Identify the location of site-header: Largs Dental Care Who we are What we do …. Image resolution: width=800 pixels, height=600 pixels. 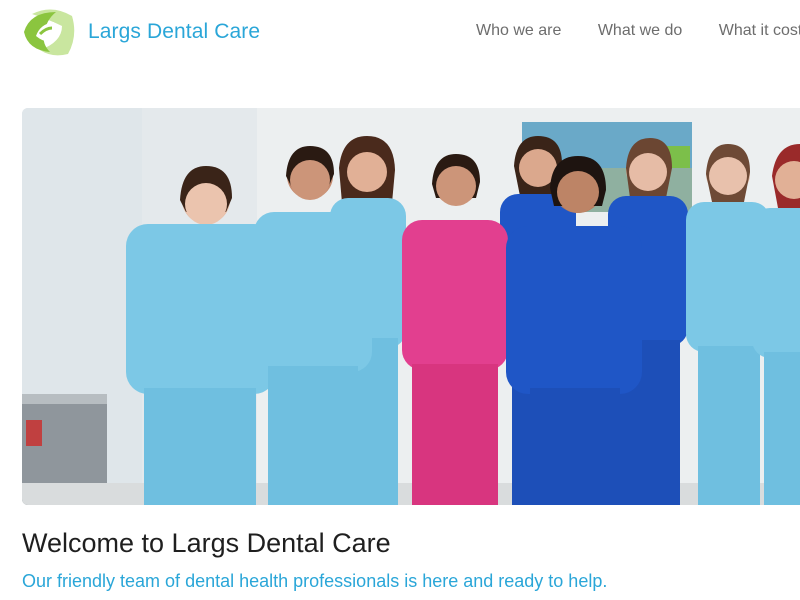
(400, 32).